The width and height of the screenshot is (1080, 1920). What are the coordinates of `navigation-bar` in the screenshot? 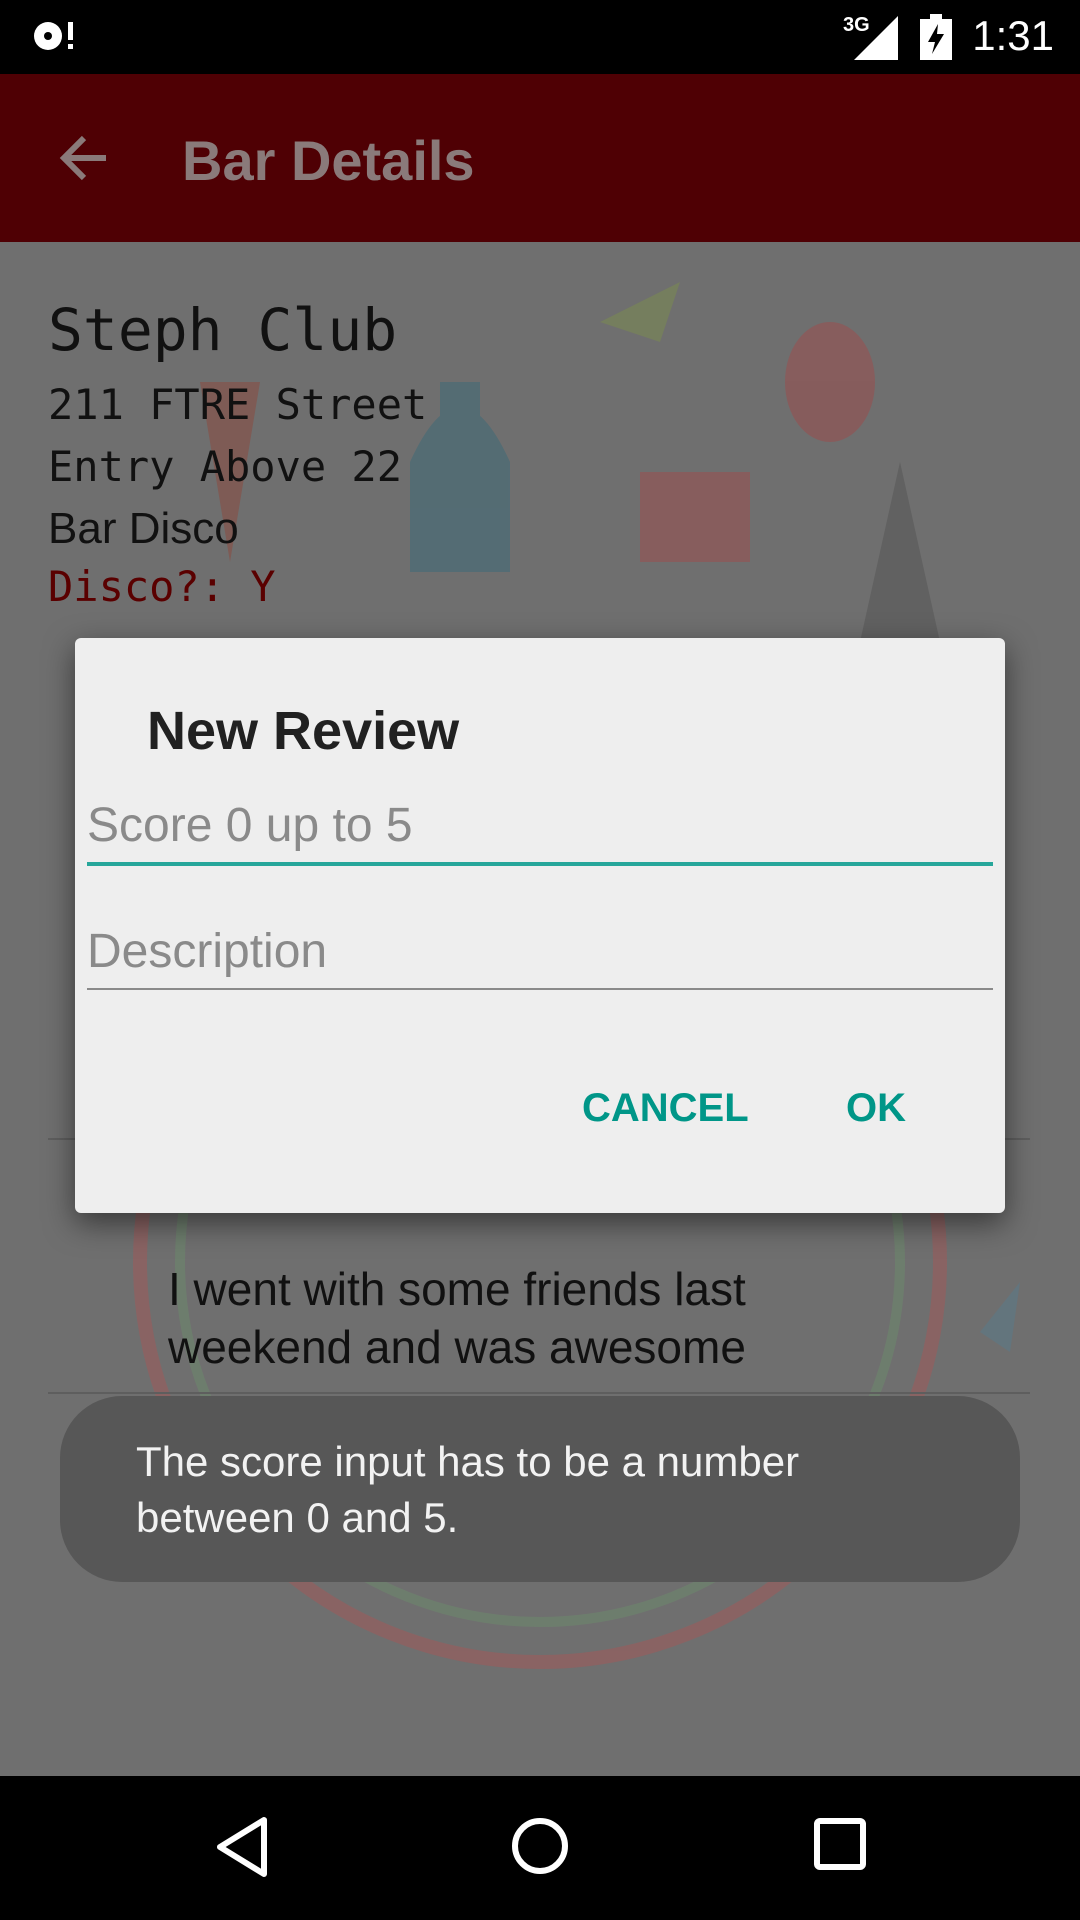 It's located at (540, 1848).